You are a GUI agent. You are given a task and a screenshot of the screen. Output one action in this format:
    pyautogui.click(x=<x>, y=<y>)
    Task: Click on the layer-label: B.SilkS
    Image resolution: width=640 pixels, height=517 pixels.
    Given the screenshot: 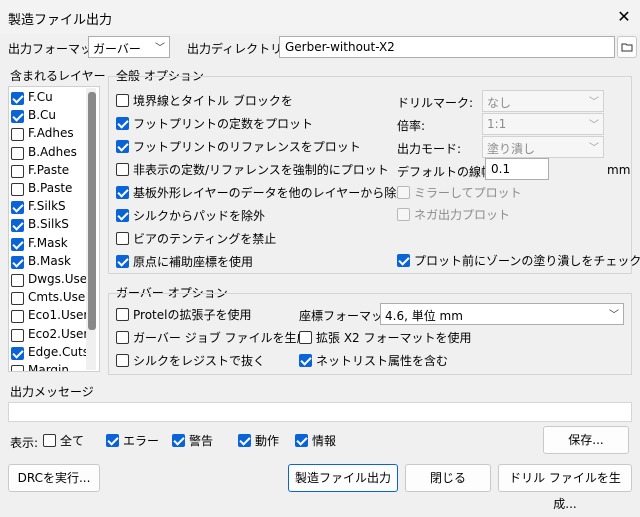 What is the action you would take?
    pyautogui.click(x=48, y=224)
    